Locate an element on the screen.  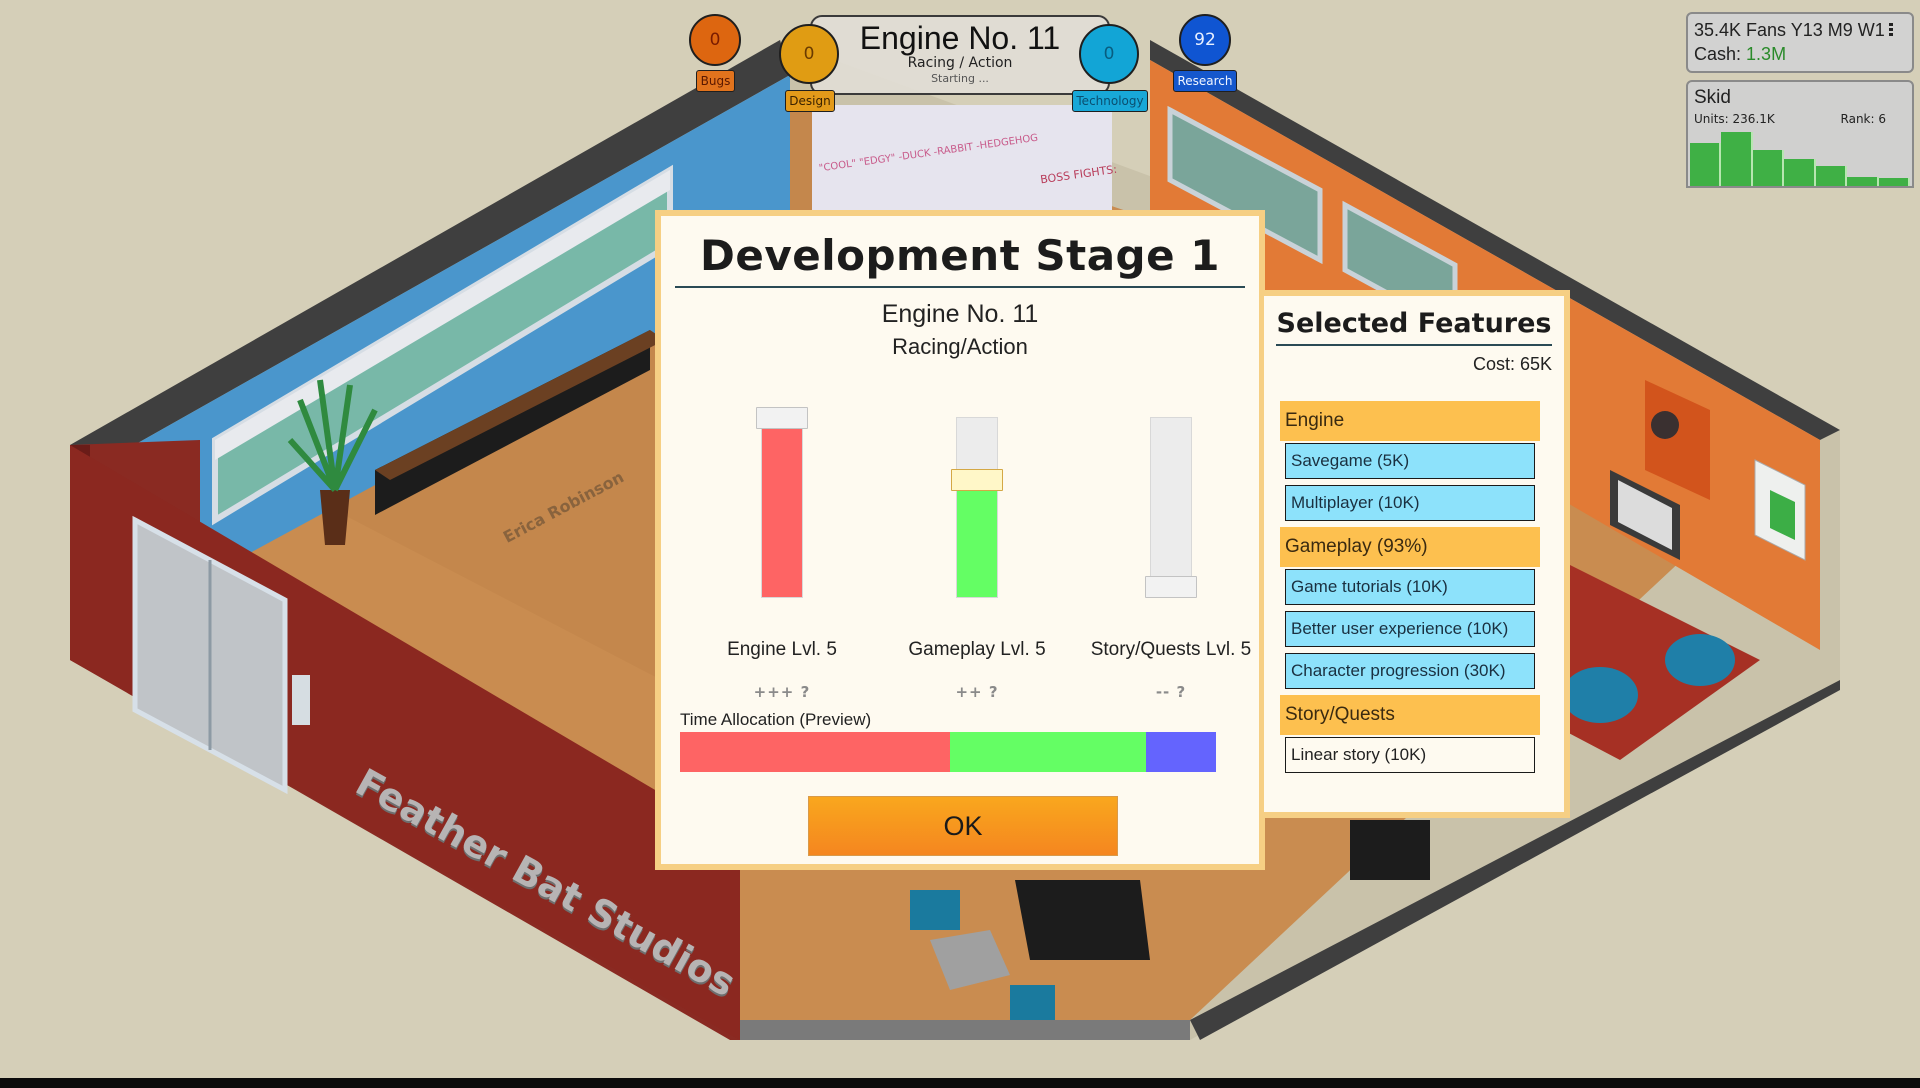
small-bookcase is located at coordinates (1390, 850).